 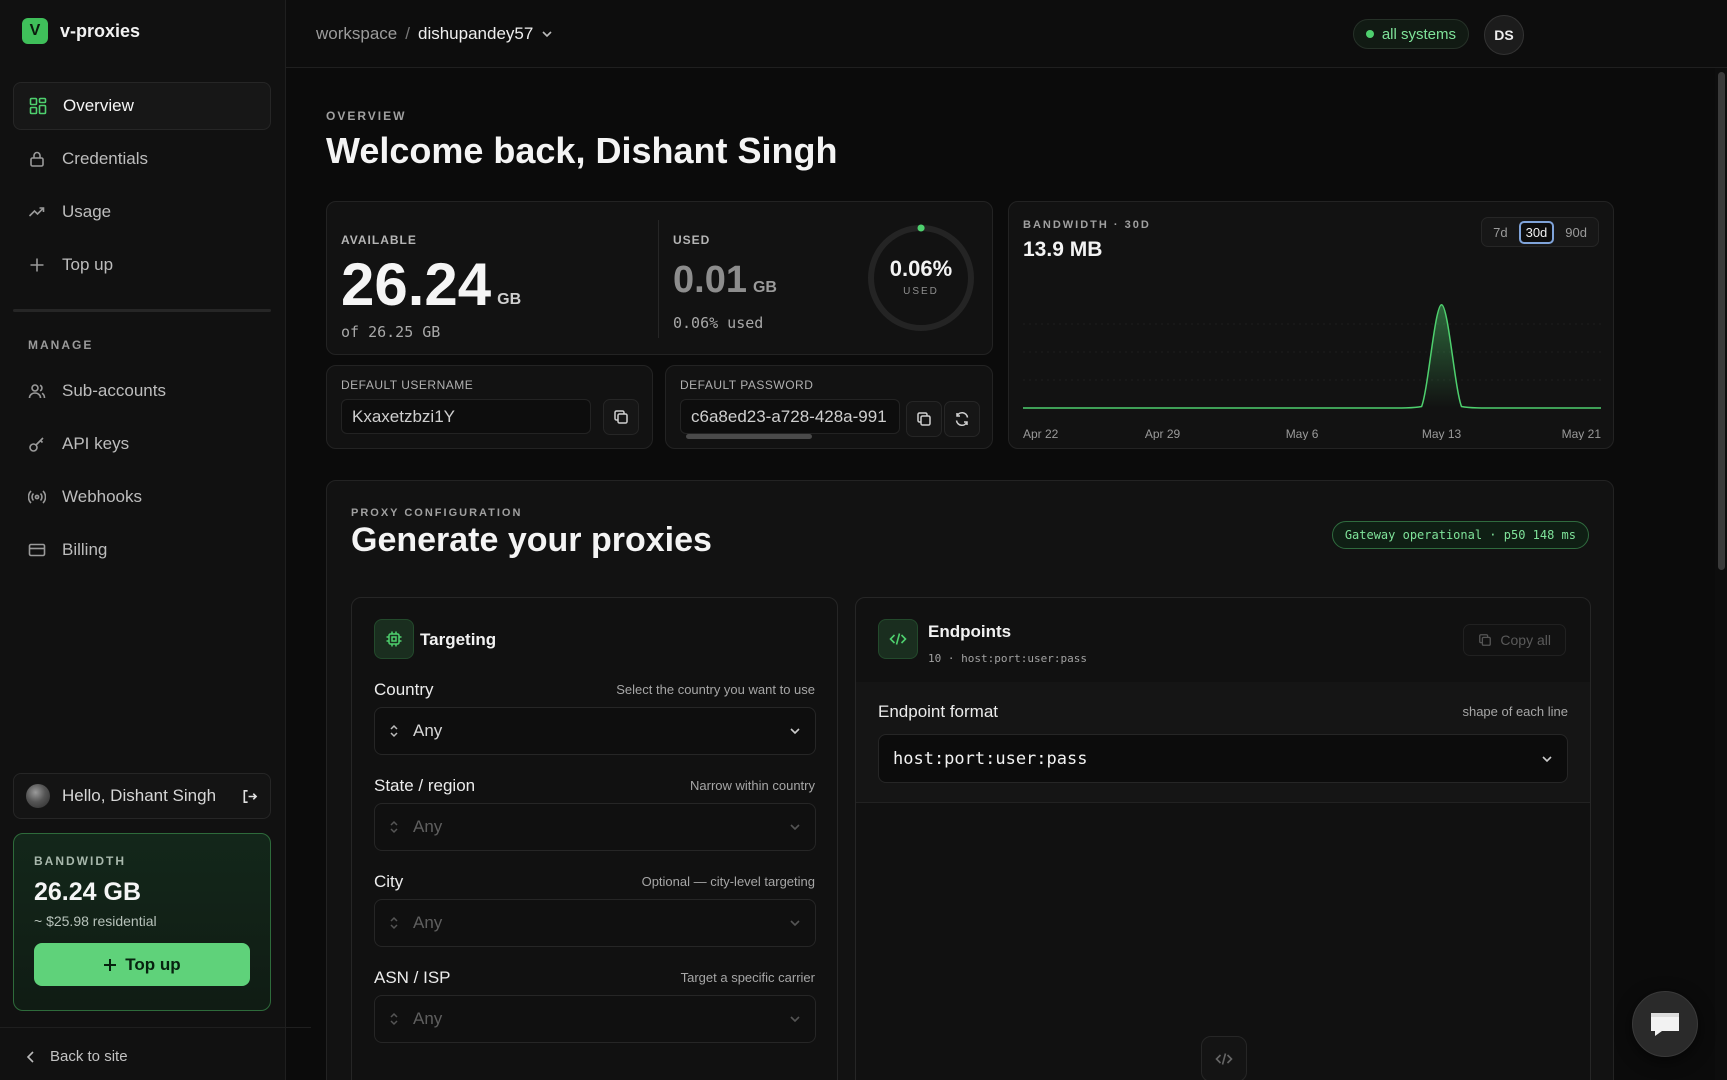 What do you see at coordinates (747, 977) in the screenshot?
I see `asn-hint: Target a specific carrier` at bounding box center [747, 977].